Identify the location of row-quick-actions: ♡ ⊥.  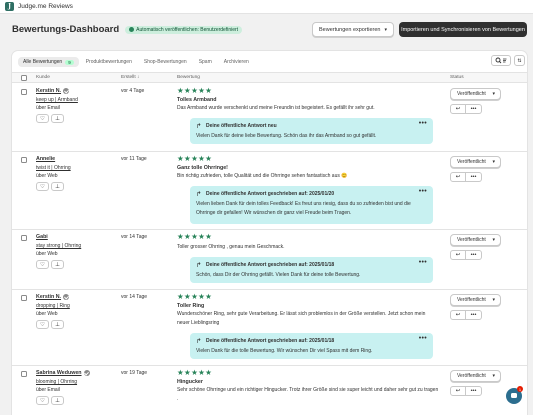
(51, 186).